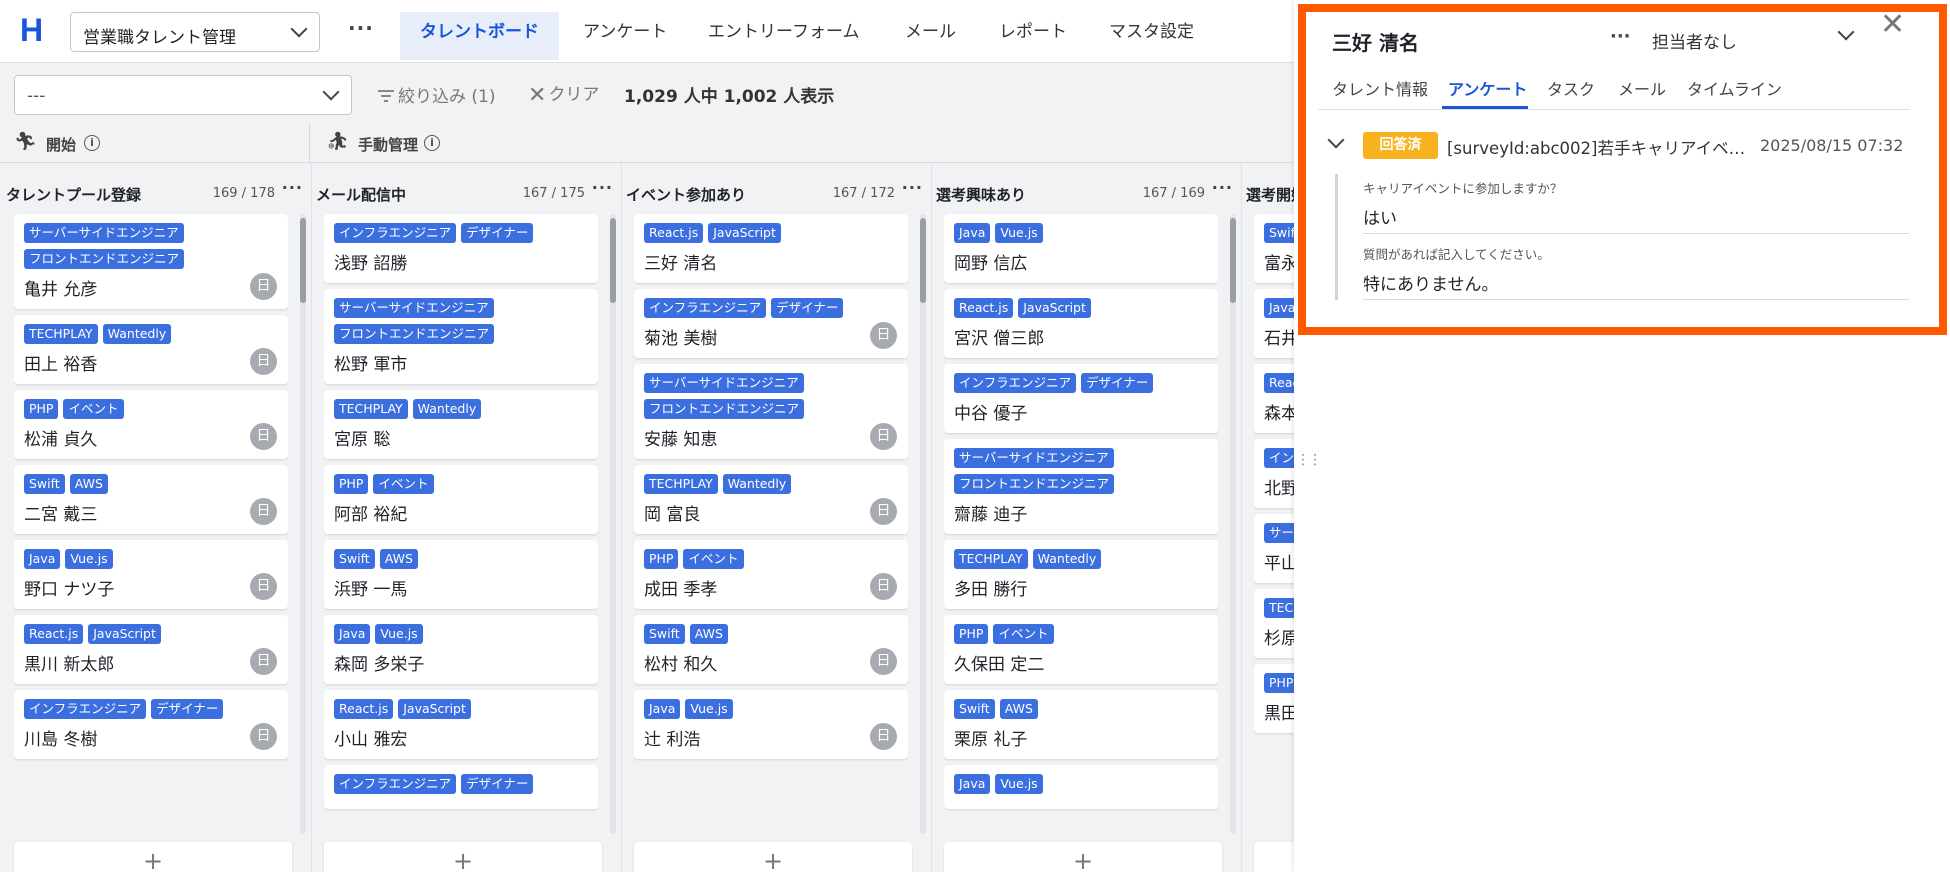 This screenshot has width=1950, height=872. Describe the element at coordinates (151, 424) in the screenshot. I see `talent-card: PHP イベント 松浦 貞久 日` at that location.